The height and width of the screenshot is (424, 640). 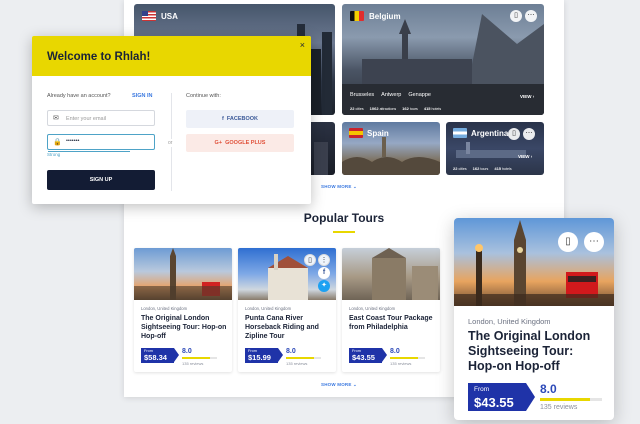 What do you see at coordinates (99, 57) in the screenshot?
I see `modal-title: Welcome to Rhlah!` at bounding box center [99, 57].